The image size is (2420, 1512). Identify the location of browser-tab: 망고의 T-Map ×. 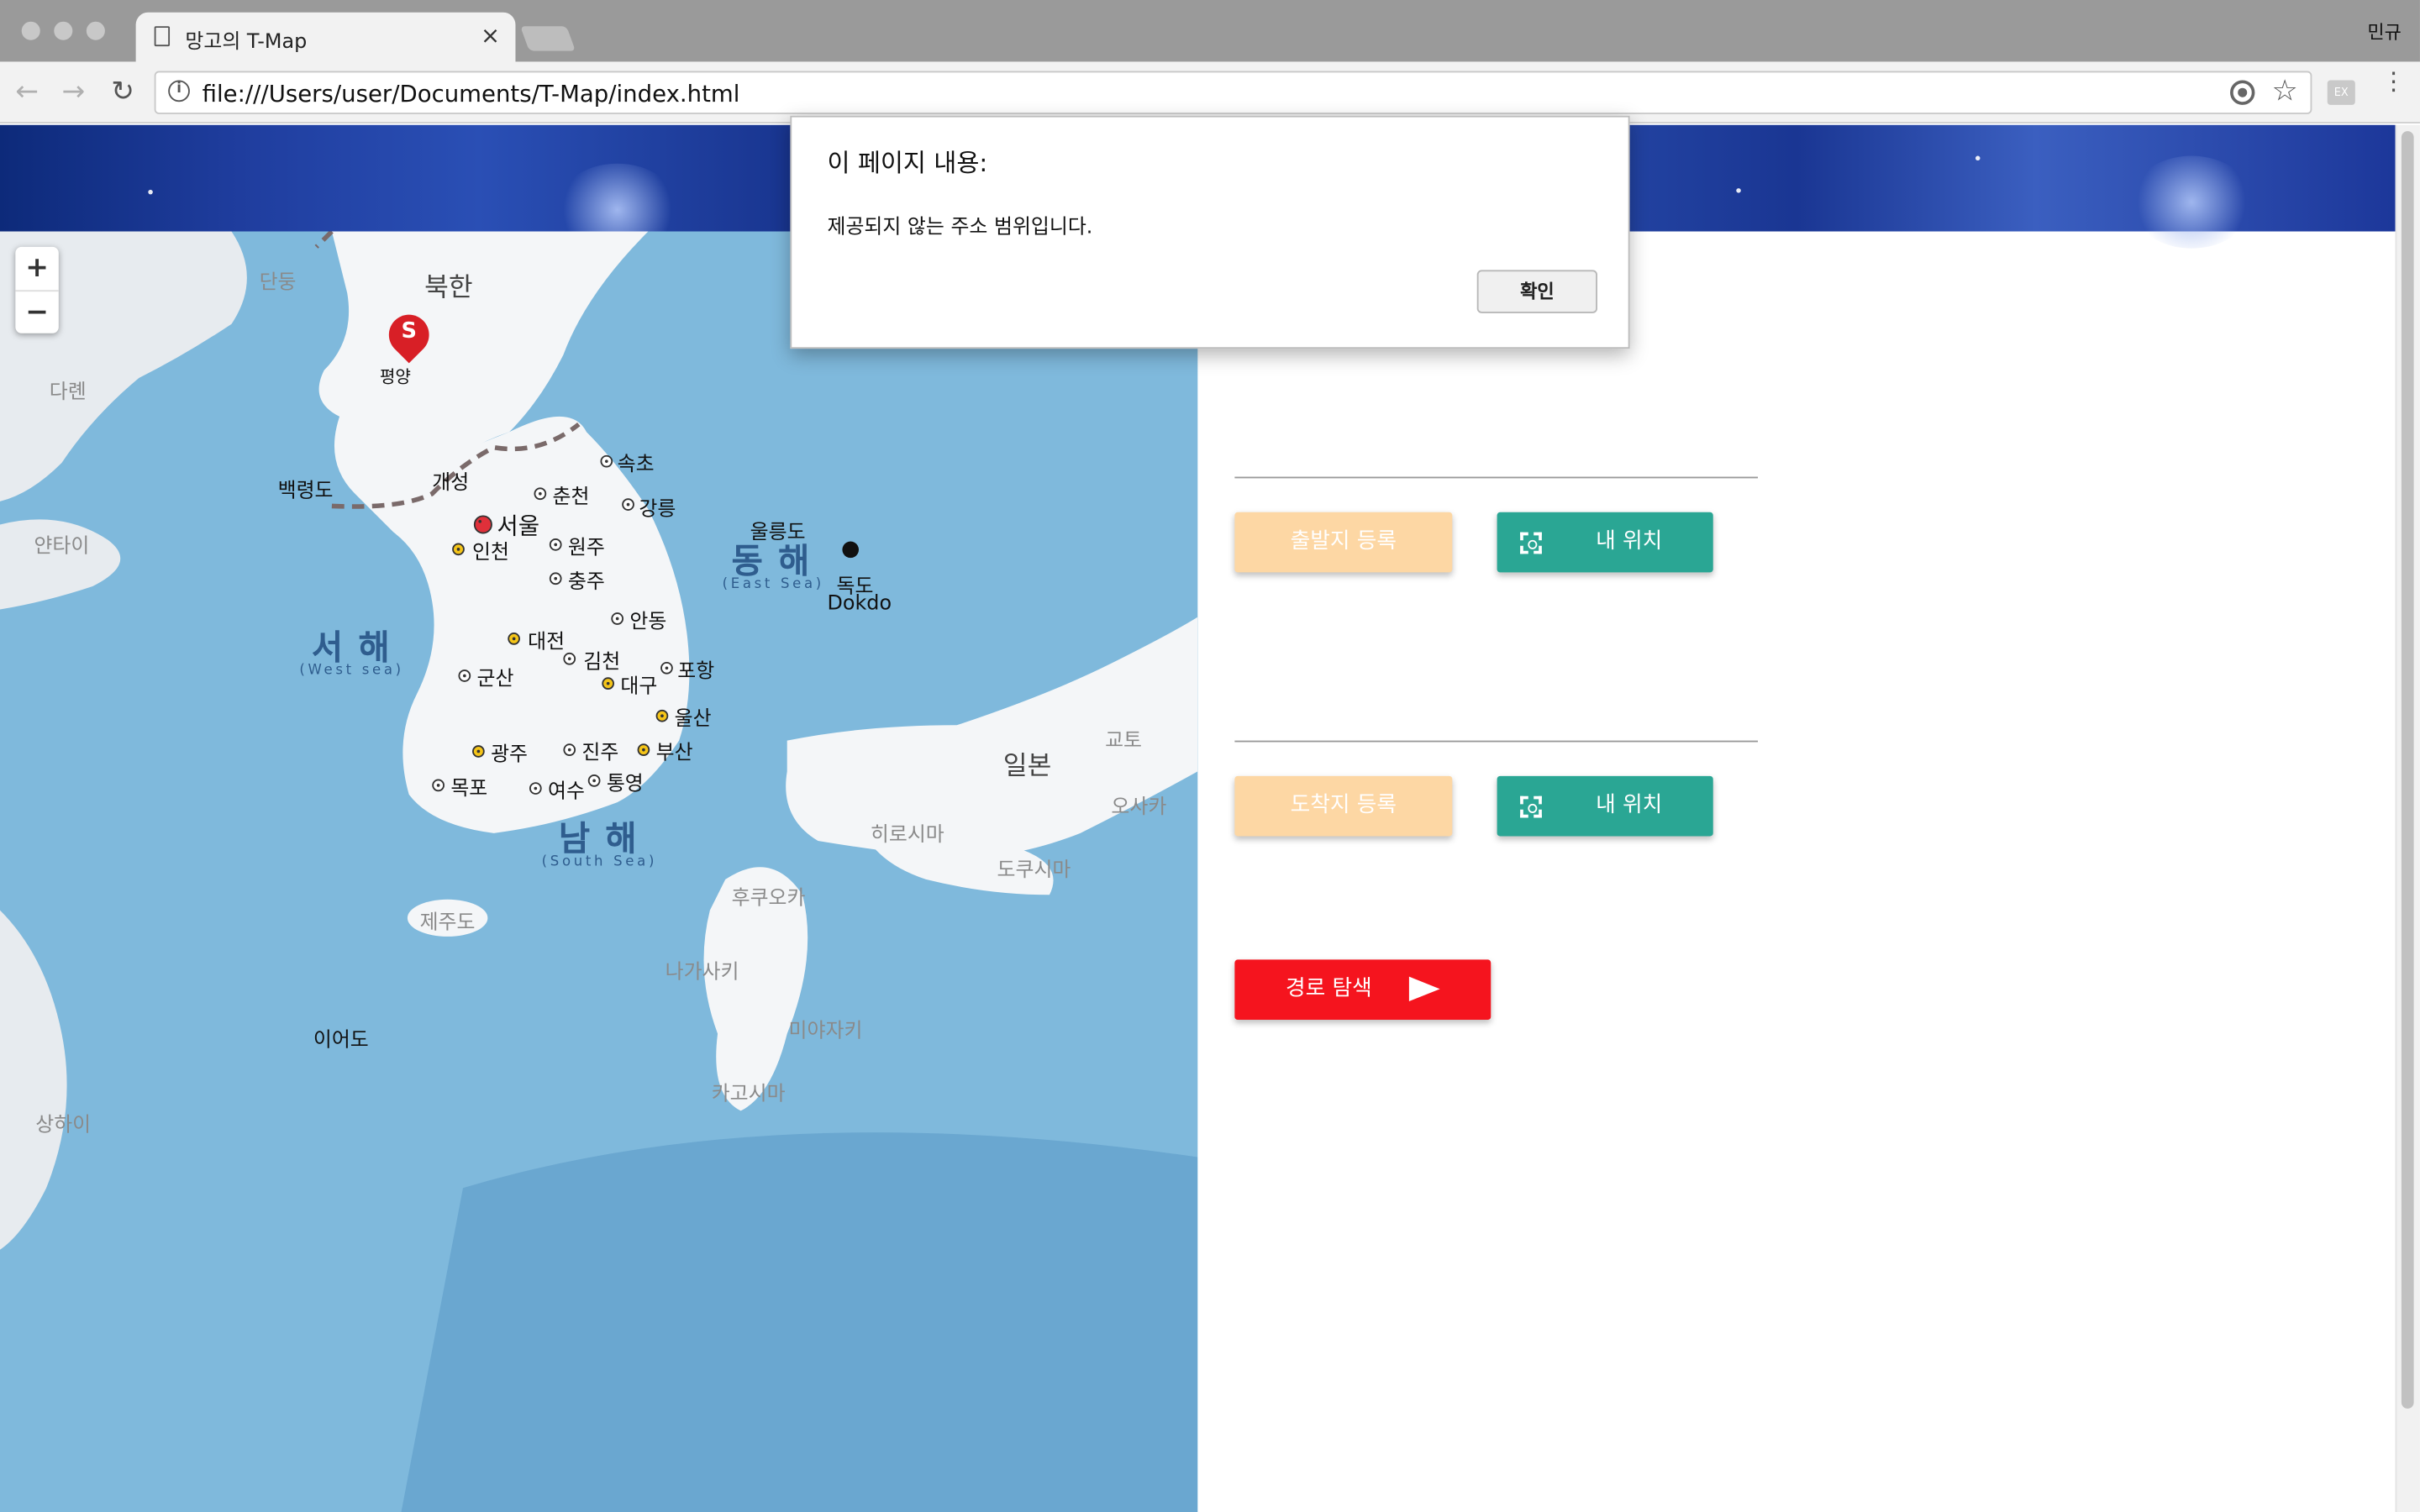
(325, 37).